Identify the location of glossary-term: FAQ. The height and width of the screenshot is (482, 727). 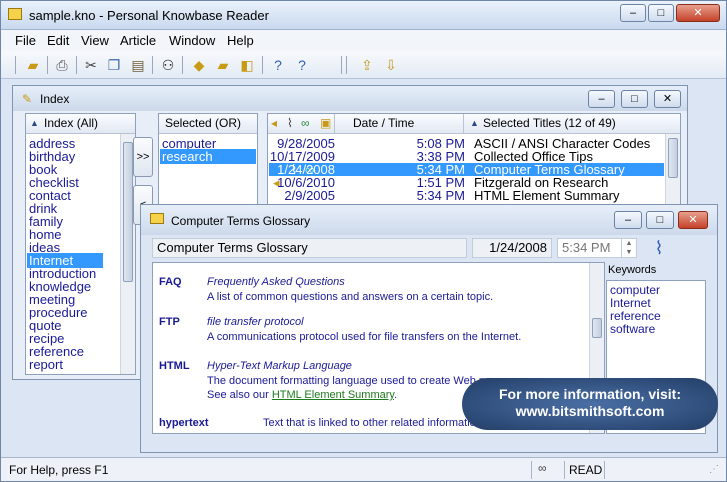
(170, 282).